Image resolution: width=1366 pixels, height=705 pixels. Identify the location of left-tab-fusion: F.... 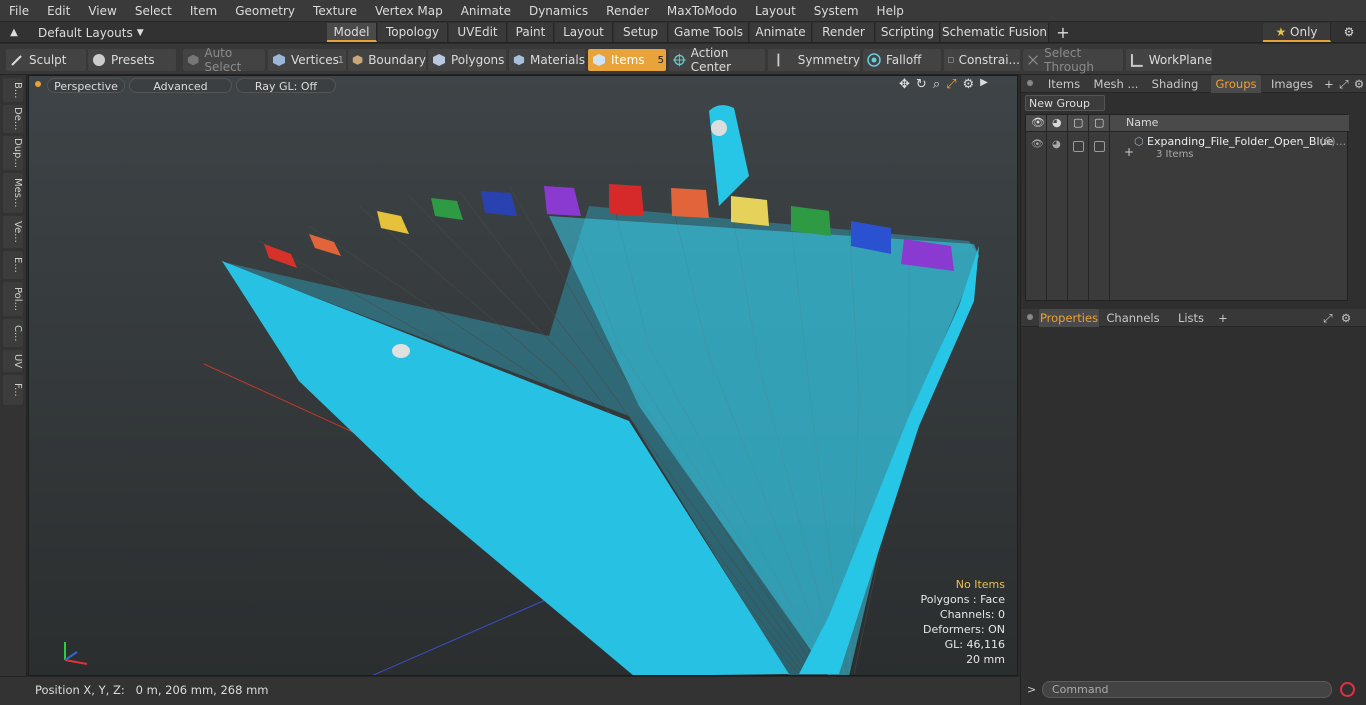
(13, 390).